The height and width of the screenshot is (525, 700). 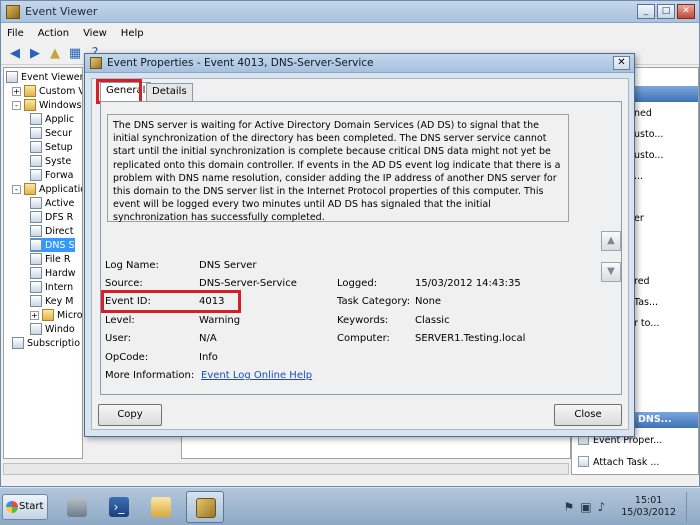 I want to click on tree-item-label: Subscriptio, so click(x=54, y=343).